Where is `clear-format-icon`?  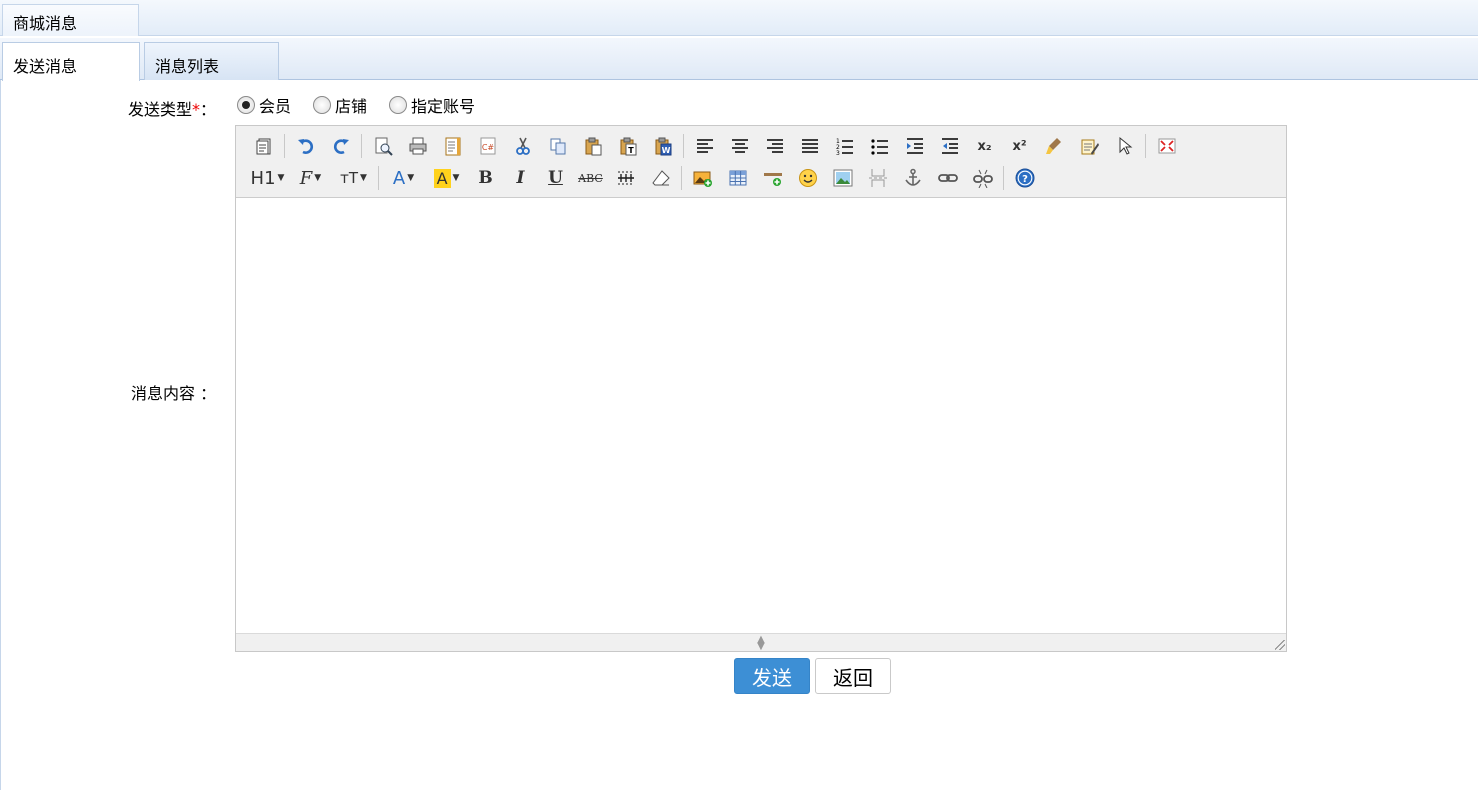 clear-format-icon is located at coordinates (1054, 146).